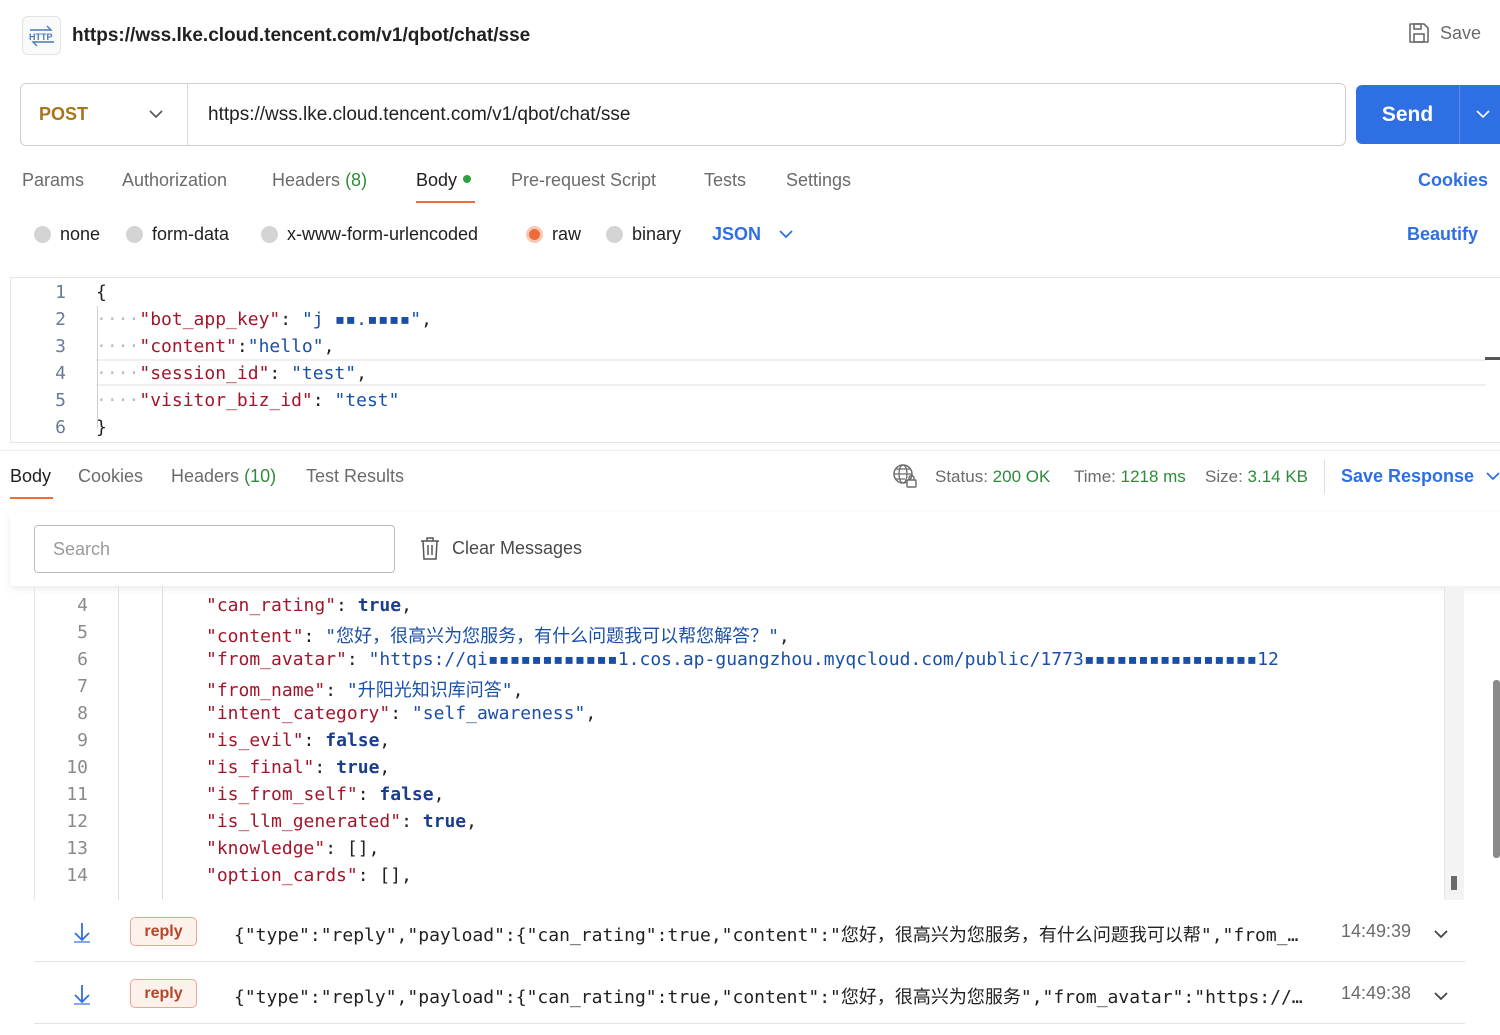 This screenshot has width=1500, height=1035. I want to click on tab-authorization: Authorization, so click(174, 180).